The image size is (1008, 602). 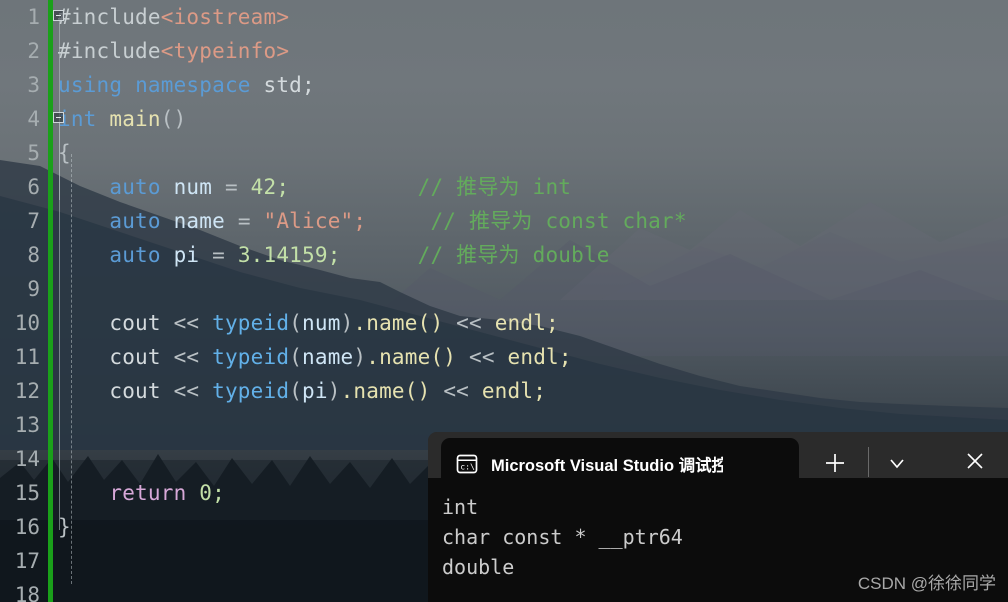 What do you see at coordinates (372, 221) in the screenshot?
I see `code-line-7: auto name = "Alice"; // 推导为 const char*` at bounding box center [372, 221].